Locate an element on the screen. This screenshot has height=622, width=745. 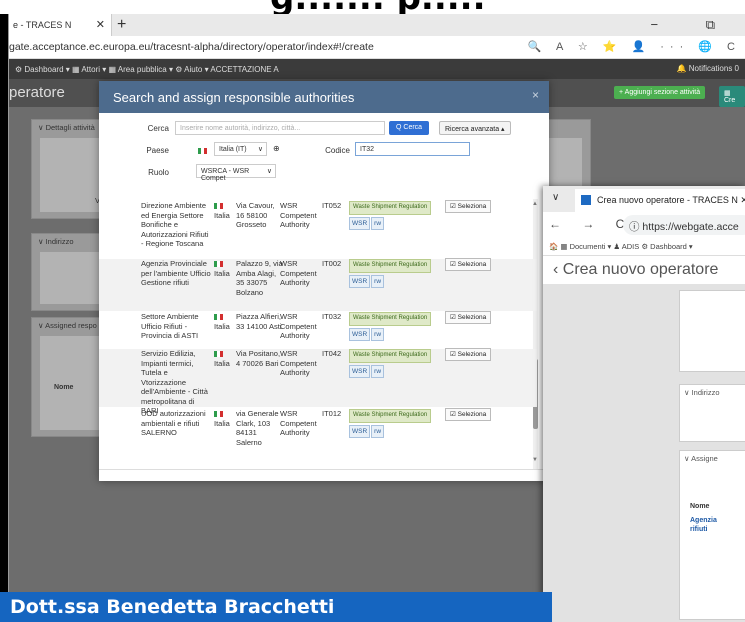
url-box-2: ⓘ https://webgate.acce is located at coordinates (684, 225).